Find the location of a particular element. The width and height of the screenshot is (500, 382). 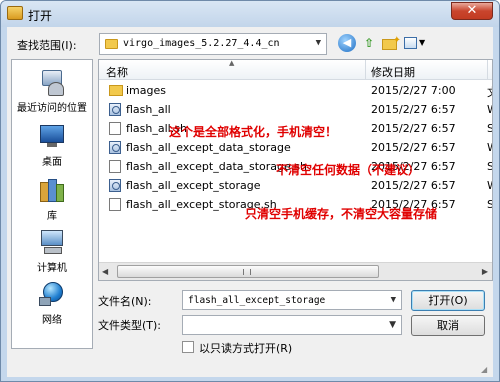

look-in-value: virgo_images_5.2.27_4.4_cn is located at coordinates (201, 43).